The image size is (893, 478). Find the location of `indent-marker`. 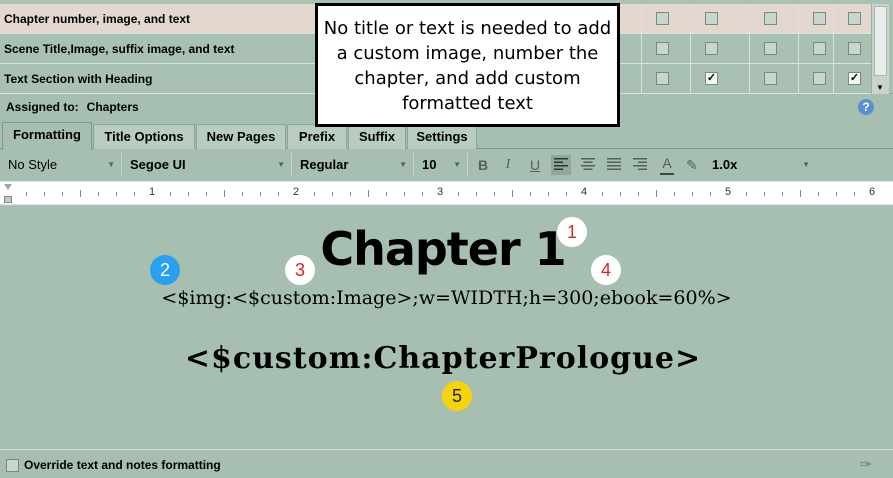

indent-marker is located at coordinates (8, 194).